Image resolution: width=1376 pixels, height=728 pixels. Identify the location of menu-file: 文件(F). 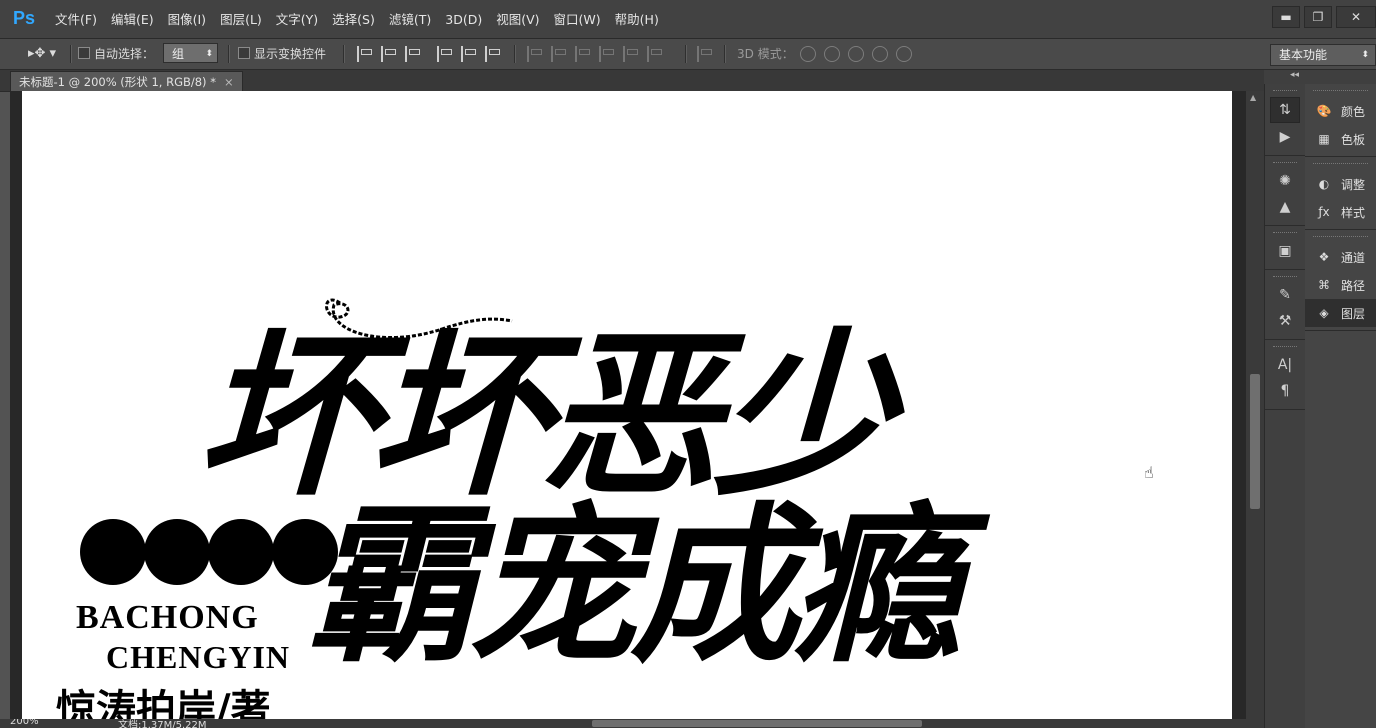
(76, 19).